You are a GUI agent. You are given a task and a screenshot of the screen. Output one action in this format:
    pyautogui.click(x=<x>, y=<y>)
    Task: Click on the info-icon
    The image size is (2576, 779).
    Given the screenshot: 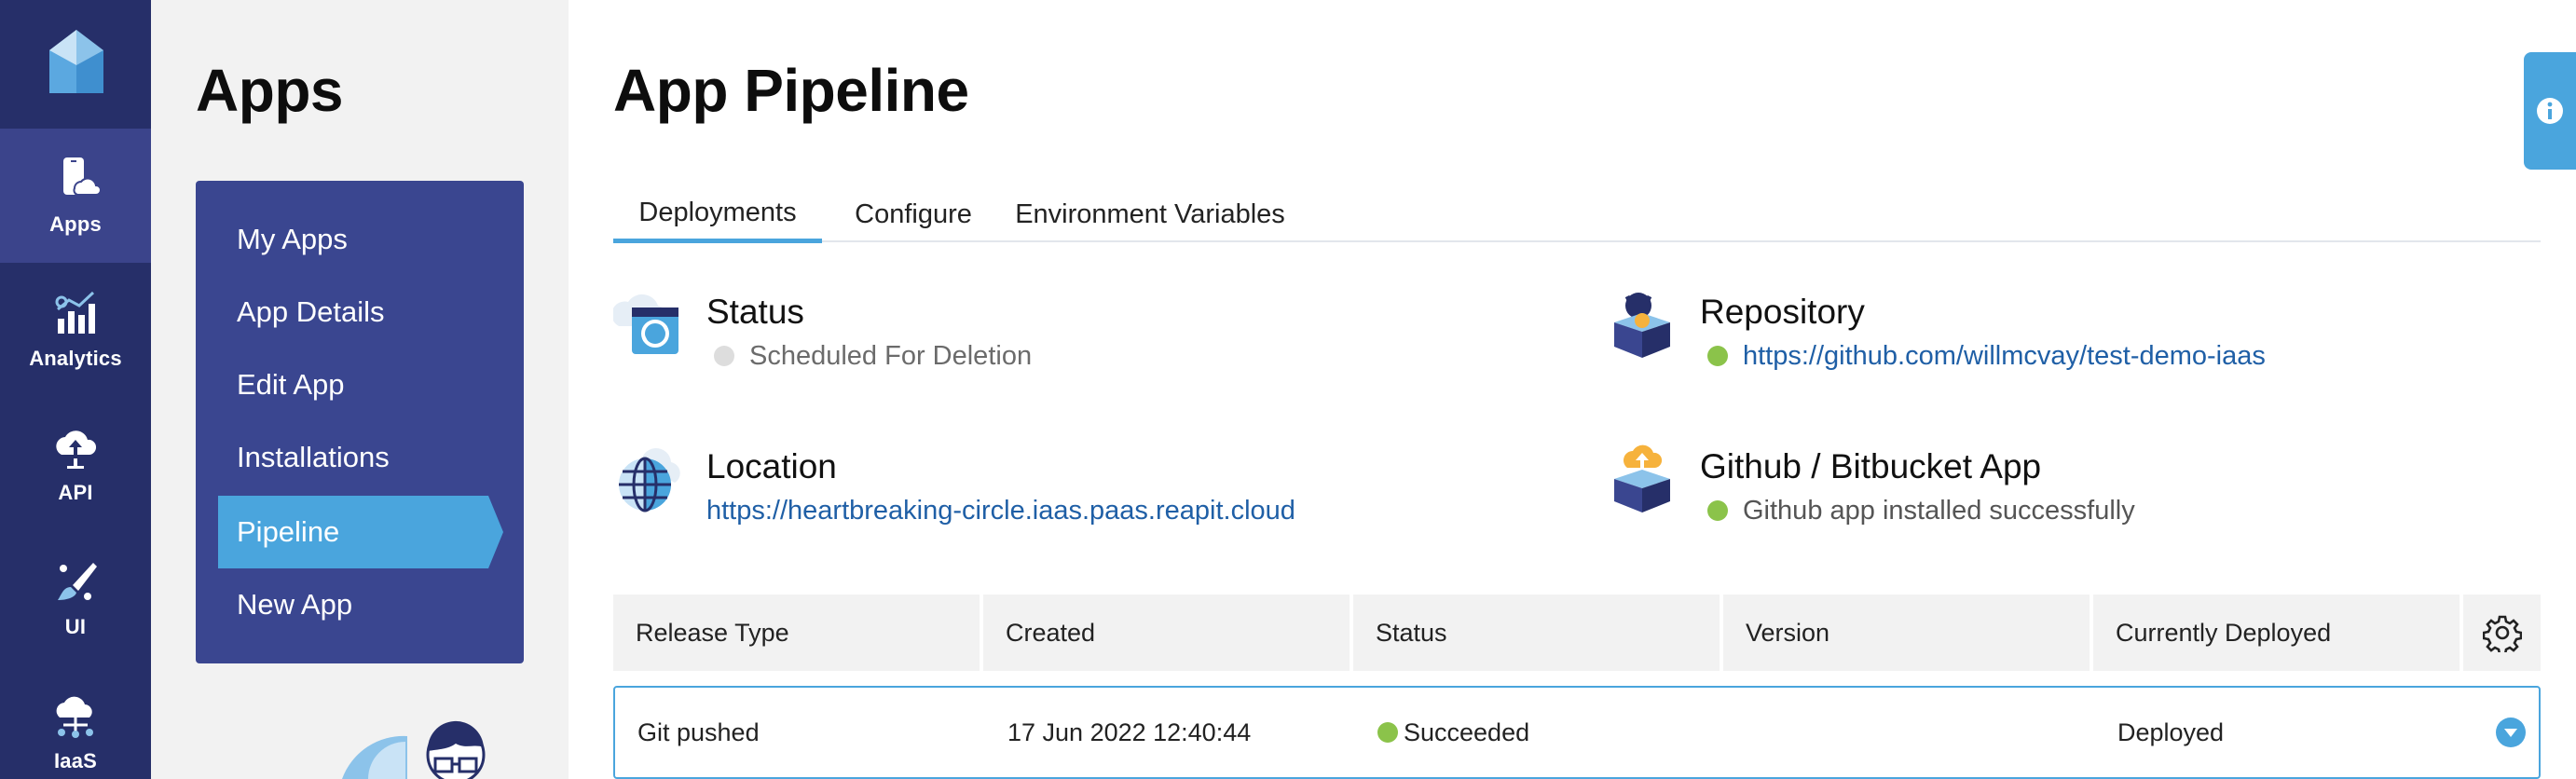 What is the action you would take?
    pyautogui.click(x=2550, y=111)
    